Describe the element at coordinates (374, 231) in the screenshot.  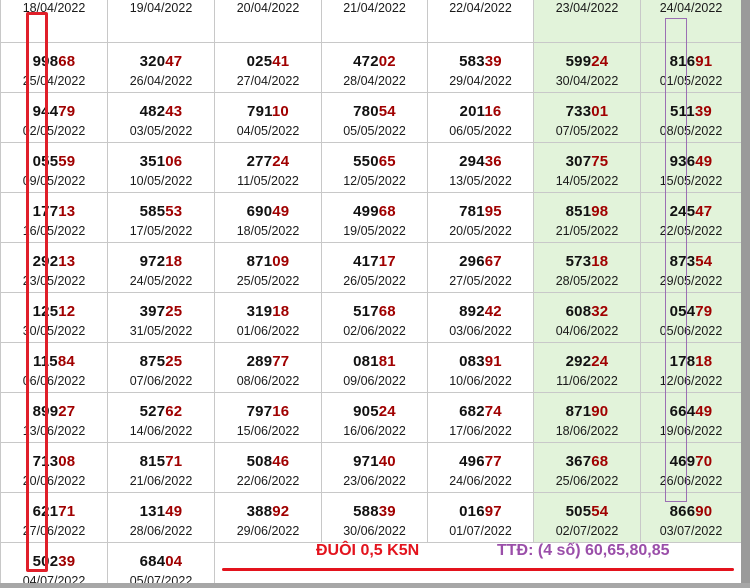
I see `result-date: 19/05/2022` at that location.